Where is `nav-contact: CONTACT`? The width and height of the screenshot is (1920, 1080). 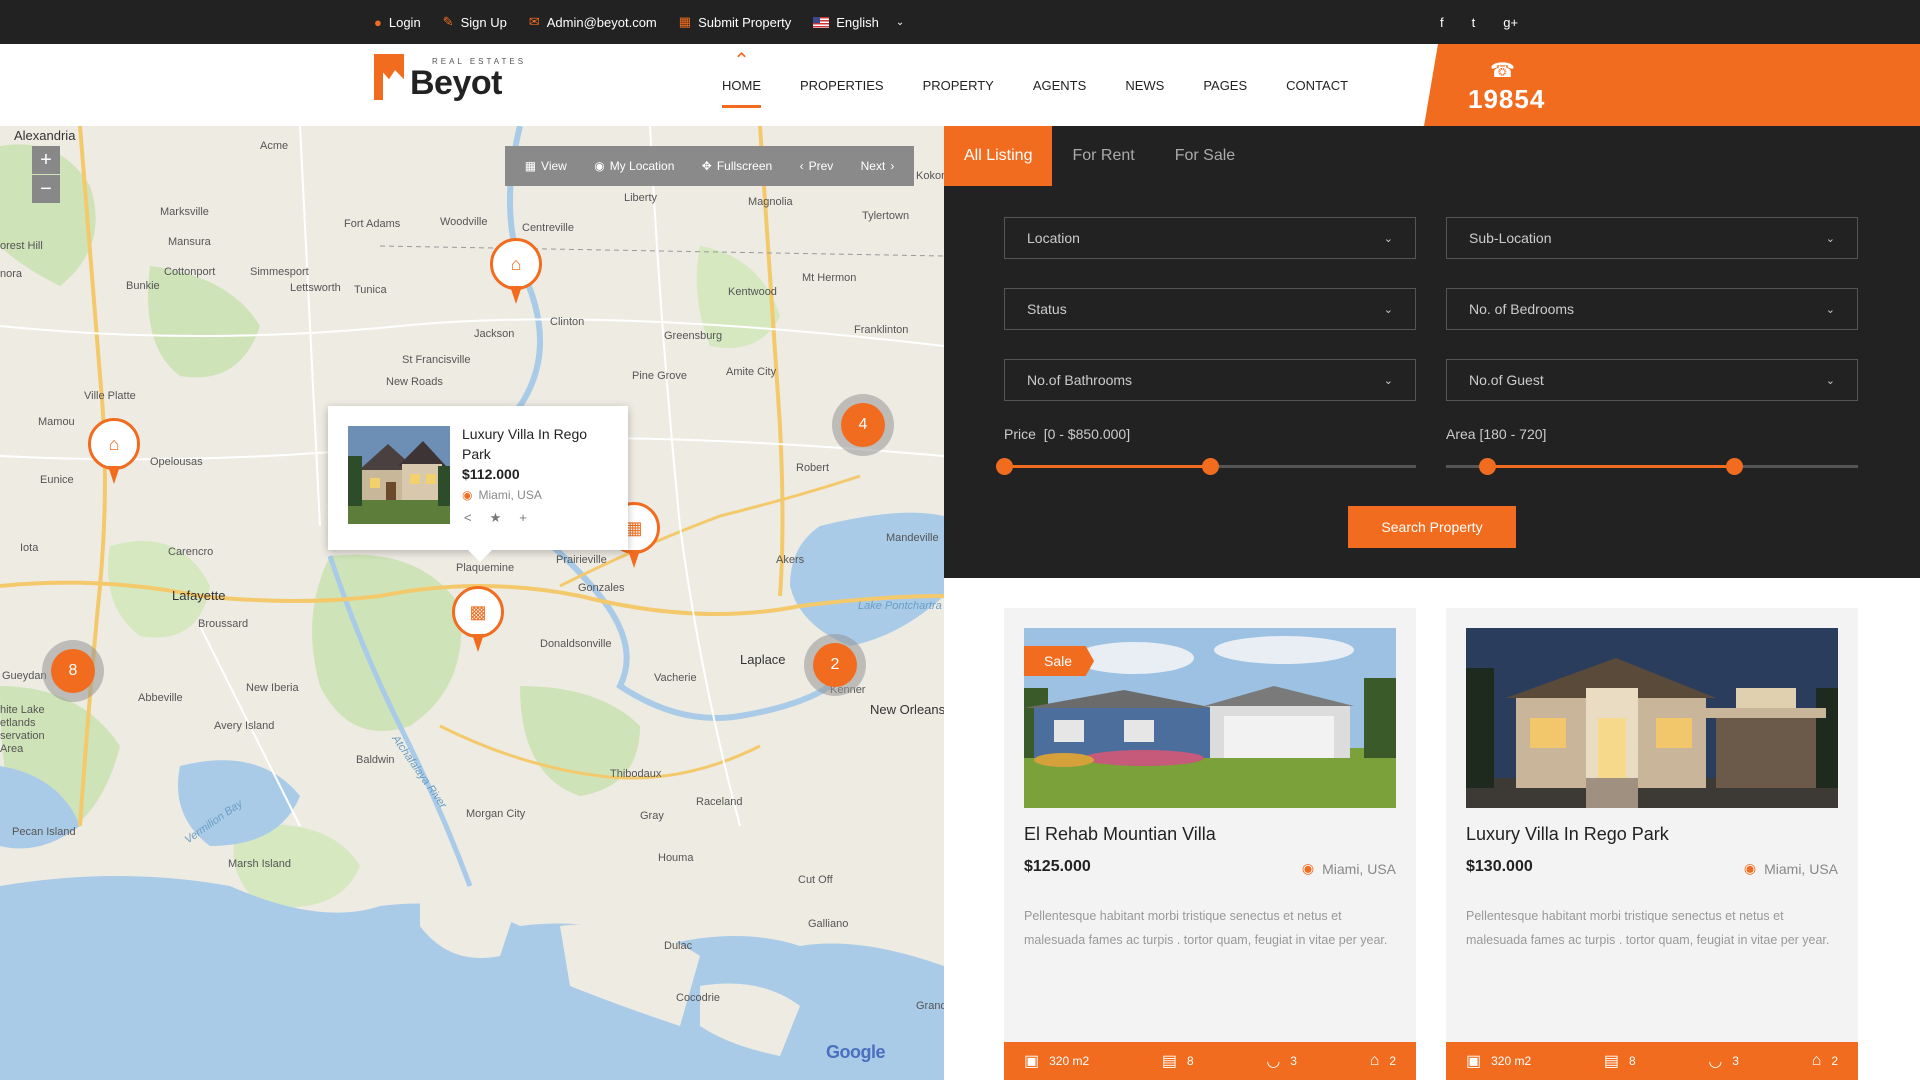
nav-contact: CONTACT is located at coordinates (1317, 85).